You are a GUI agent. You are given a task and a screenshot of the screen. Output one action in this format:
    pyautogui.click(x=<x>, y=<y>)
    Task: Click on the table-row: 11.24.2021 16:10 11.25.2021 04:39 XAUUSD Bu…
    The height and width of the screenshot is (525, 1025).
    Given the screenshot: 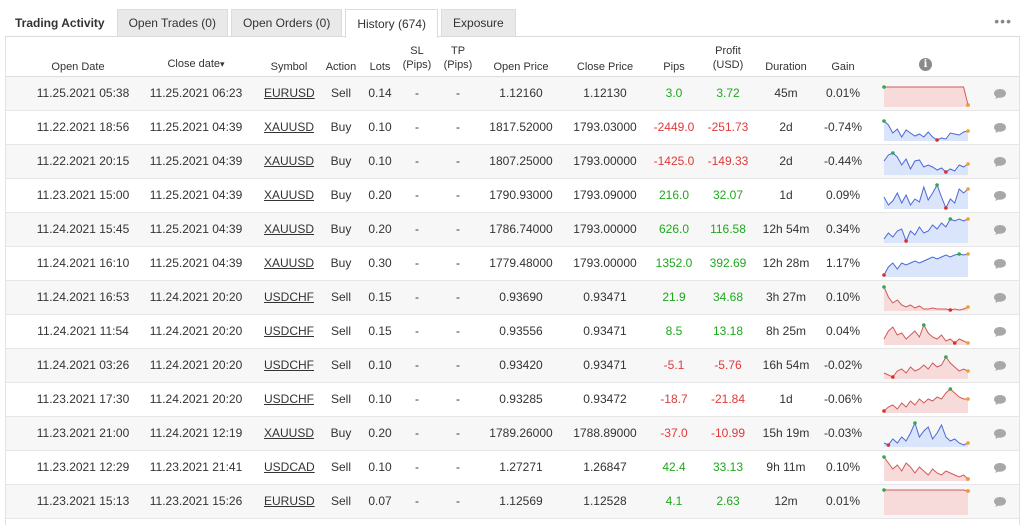 What is the action you would take?
    pyautogui.click(x=512, y=264)
    